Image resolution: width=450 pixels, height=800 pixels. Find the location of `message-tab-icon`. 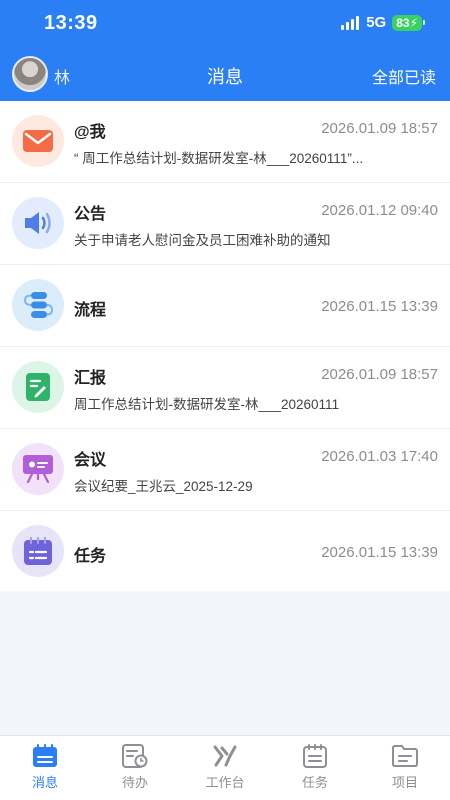

message-tab-icon is located at coordinates (45, 755).